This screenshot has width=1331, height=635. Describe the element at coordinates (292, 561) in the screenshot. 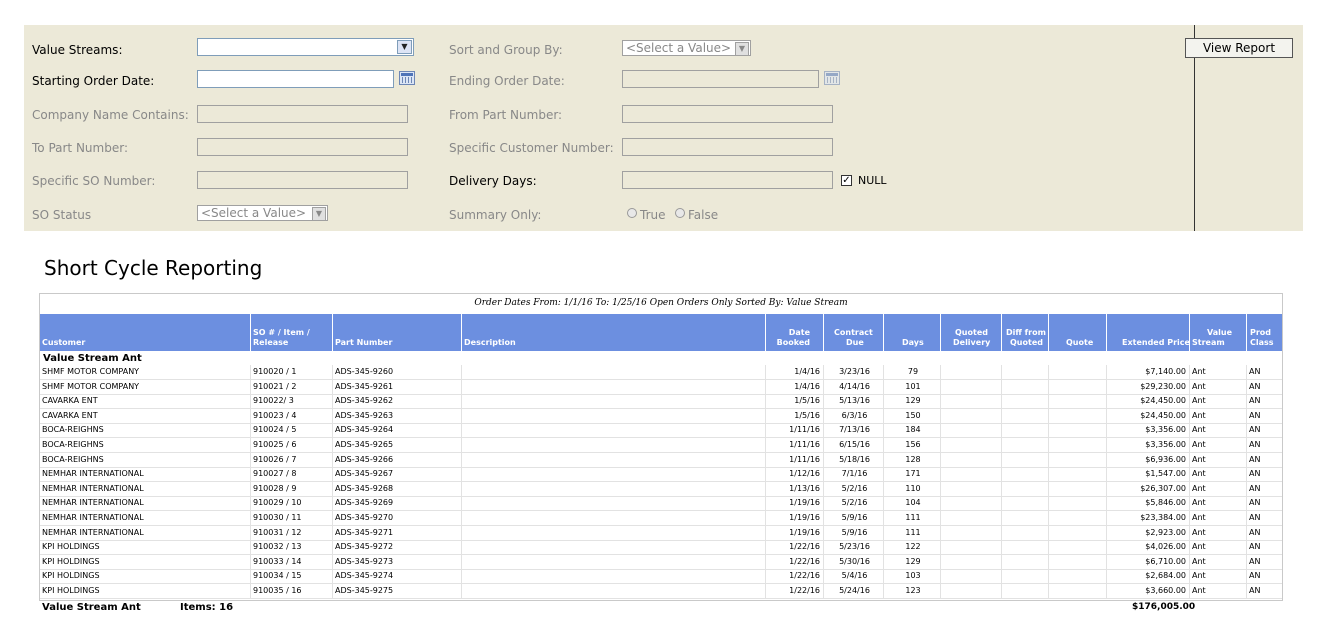

I see `cell-so-item: 910033 / 14` at that location.